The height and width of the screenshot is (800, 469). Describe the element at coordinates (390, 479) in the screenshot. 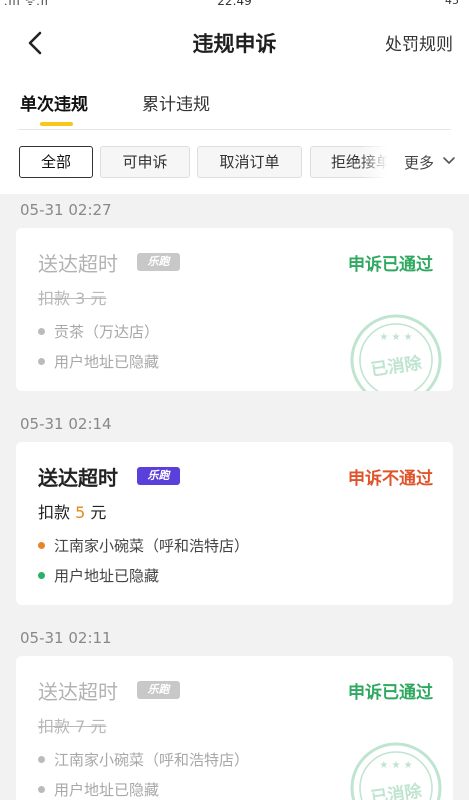

I see `appeal-status: 申诉不通过` at that location.